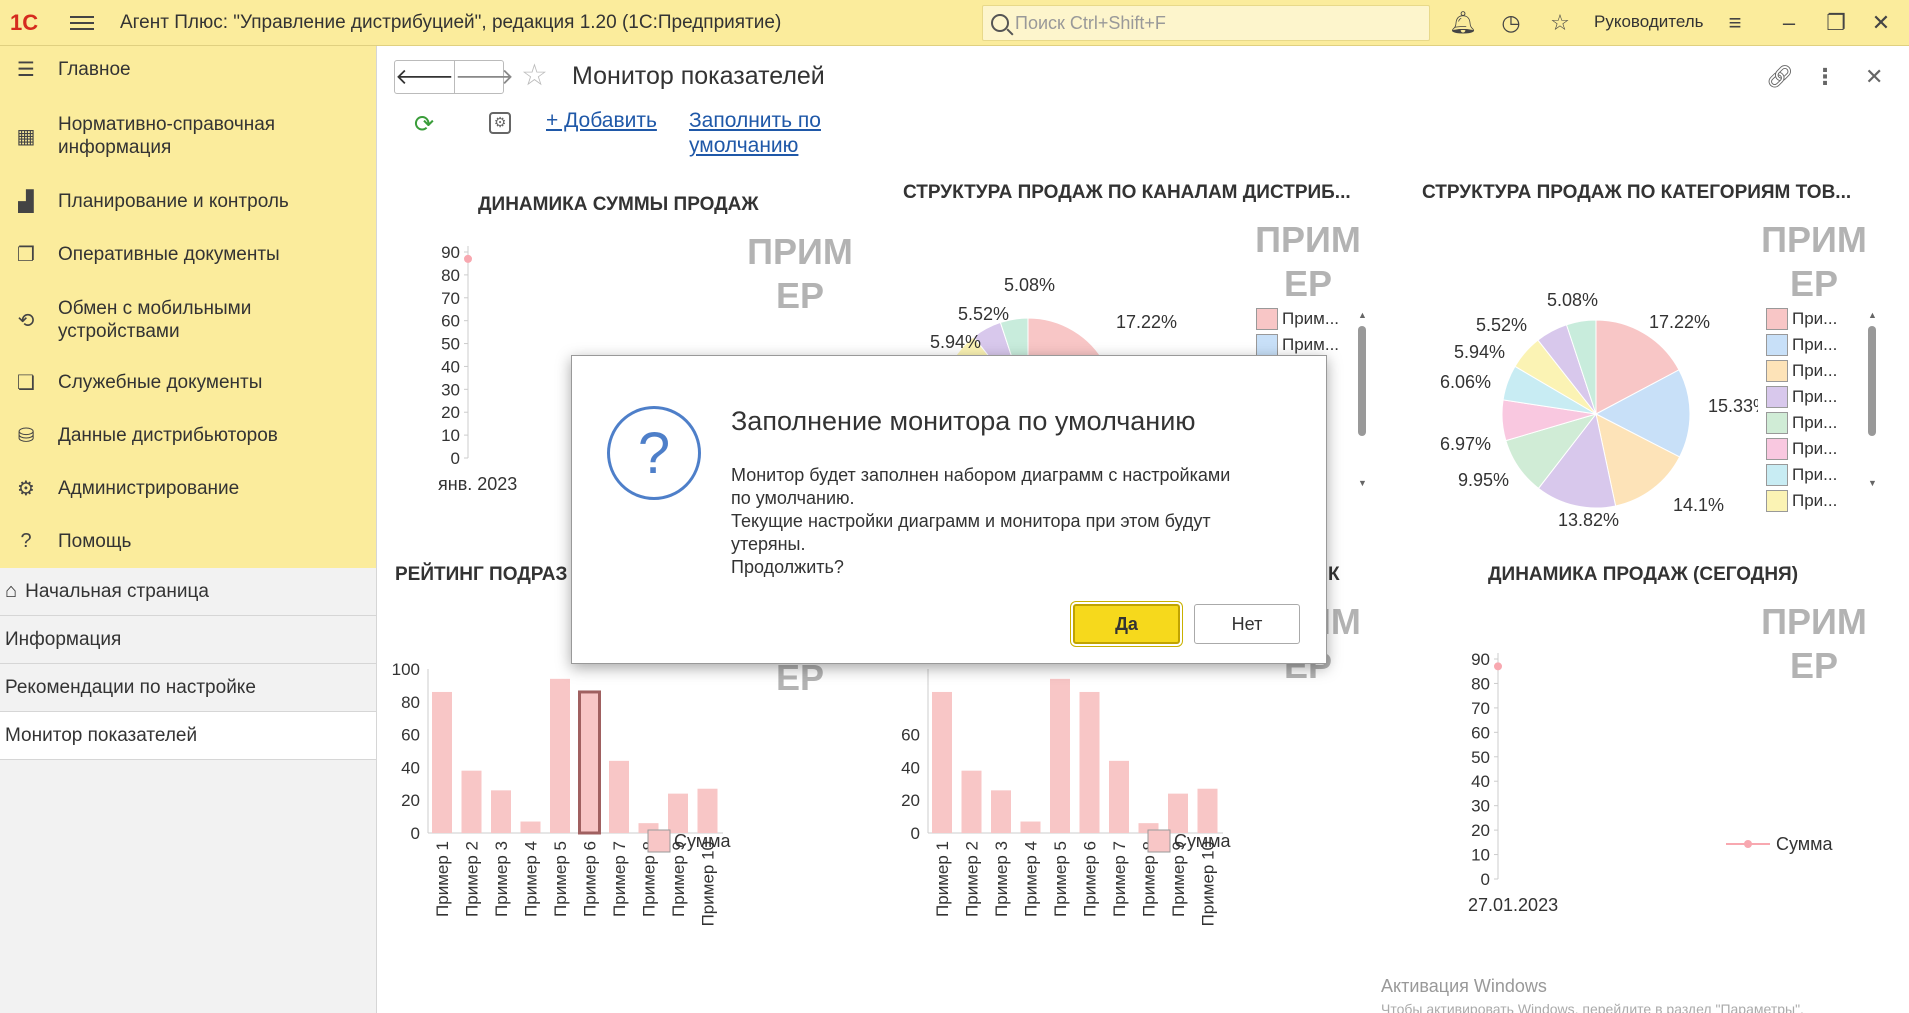  What do you see at coordinates (1480, 855) in the screenshot?
I see `y-tick-label: 10` at bounding box center [1480, 855].